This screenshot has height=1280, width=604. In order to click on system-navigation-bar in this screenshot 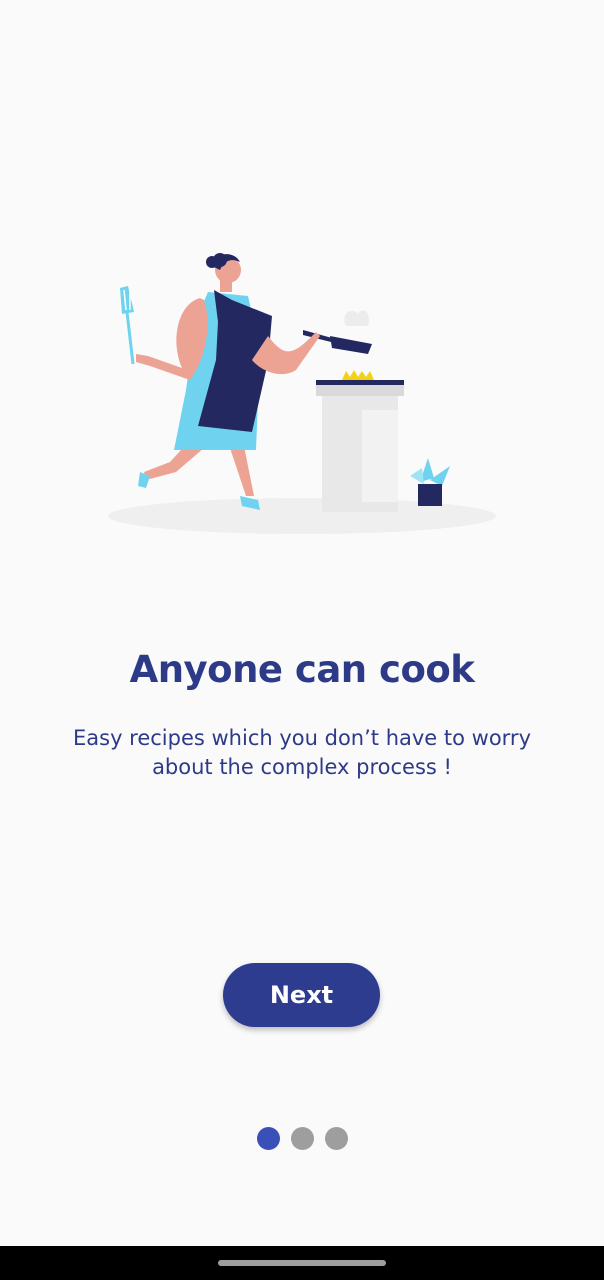, I will do `click(302, 1263)`.